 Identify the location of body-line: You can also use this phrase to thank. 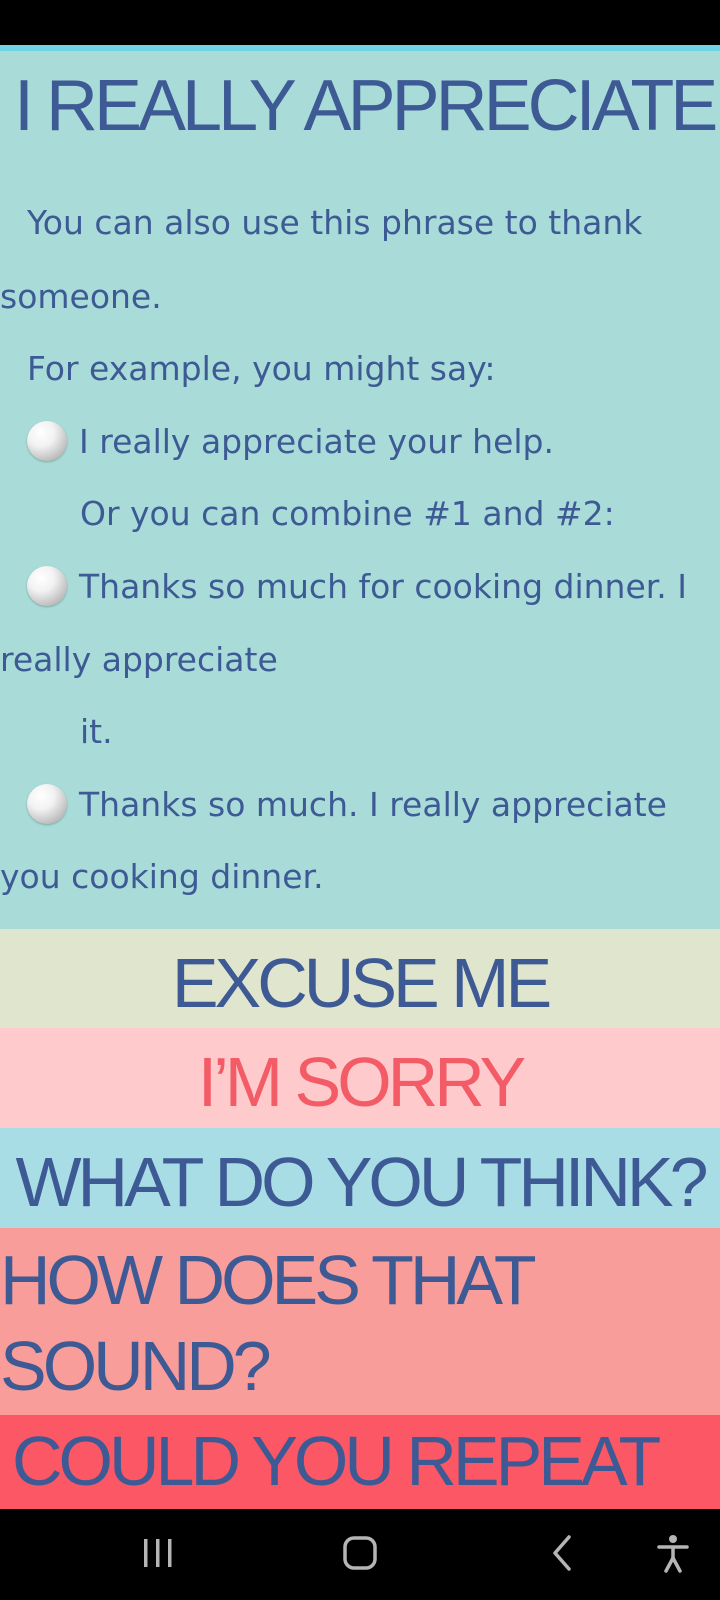
(335, 222).